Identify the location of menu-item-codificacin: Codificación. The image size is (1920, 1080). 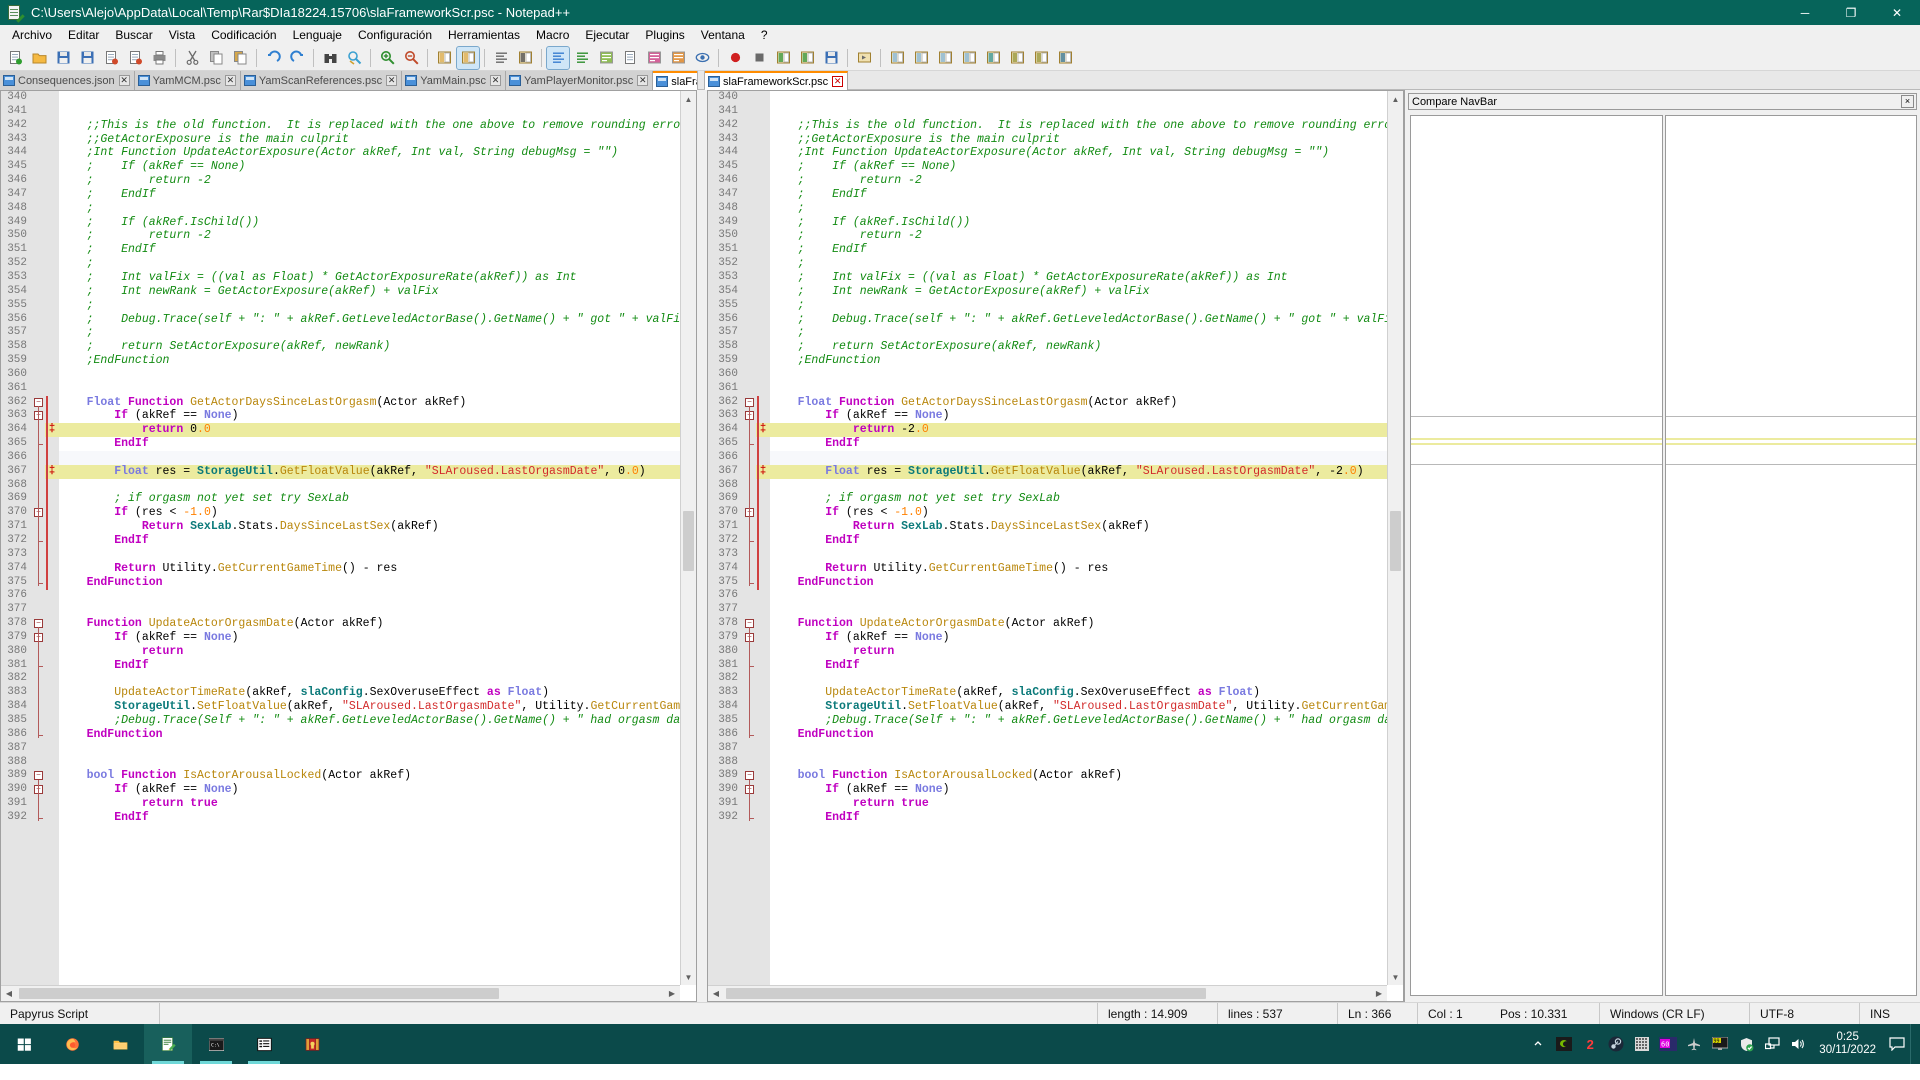
(243, 35).